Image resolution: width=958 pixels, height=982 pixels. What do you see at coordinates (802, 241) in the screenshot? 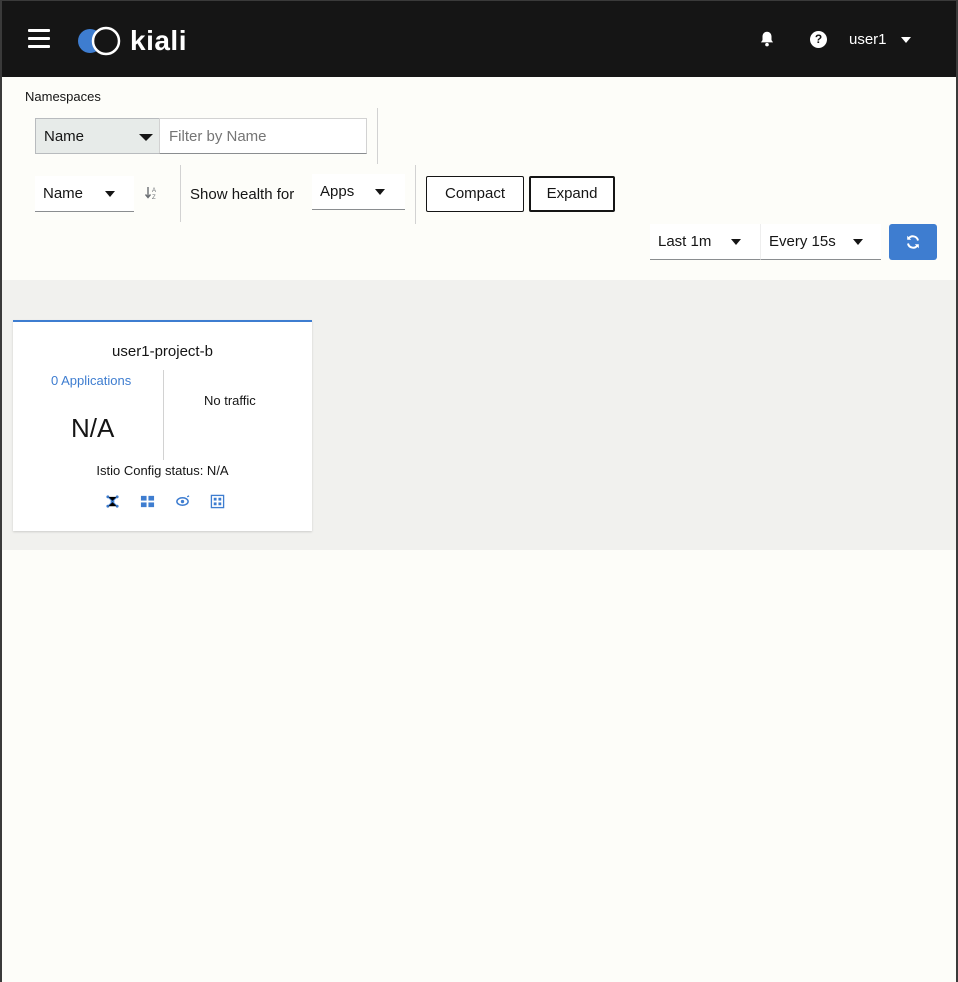
I see `refresh-interval-value: Every 15s` at bounding box center [802, 241].